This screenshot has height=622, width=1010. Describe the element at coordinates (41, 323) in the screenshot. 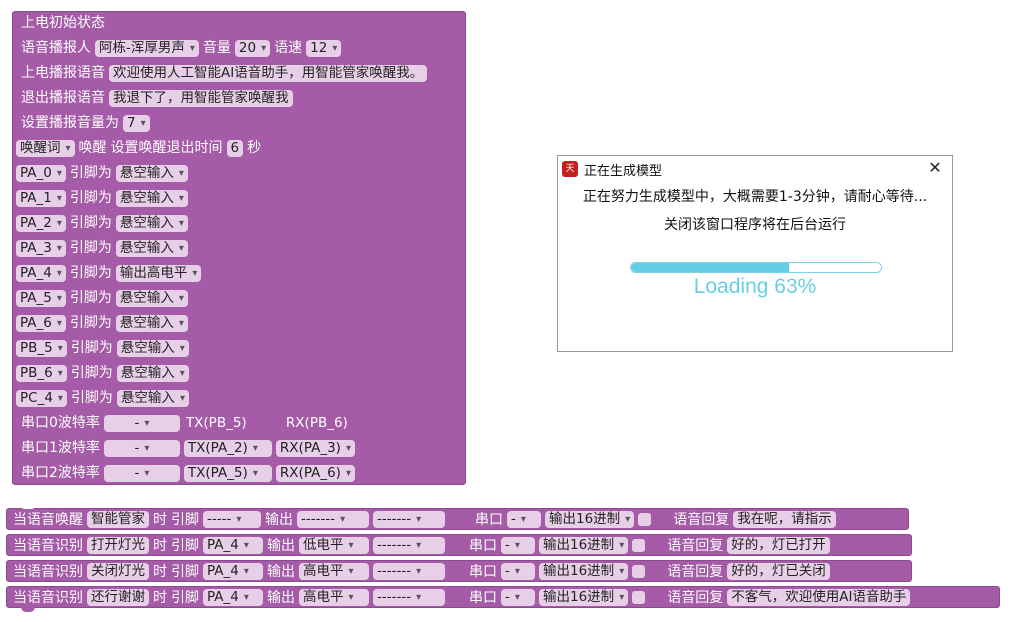

I see `pin-dropdown: PA_6` at that location.